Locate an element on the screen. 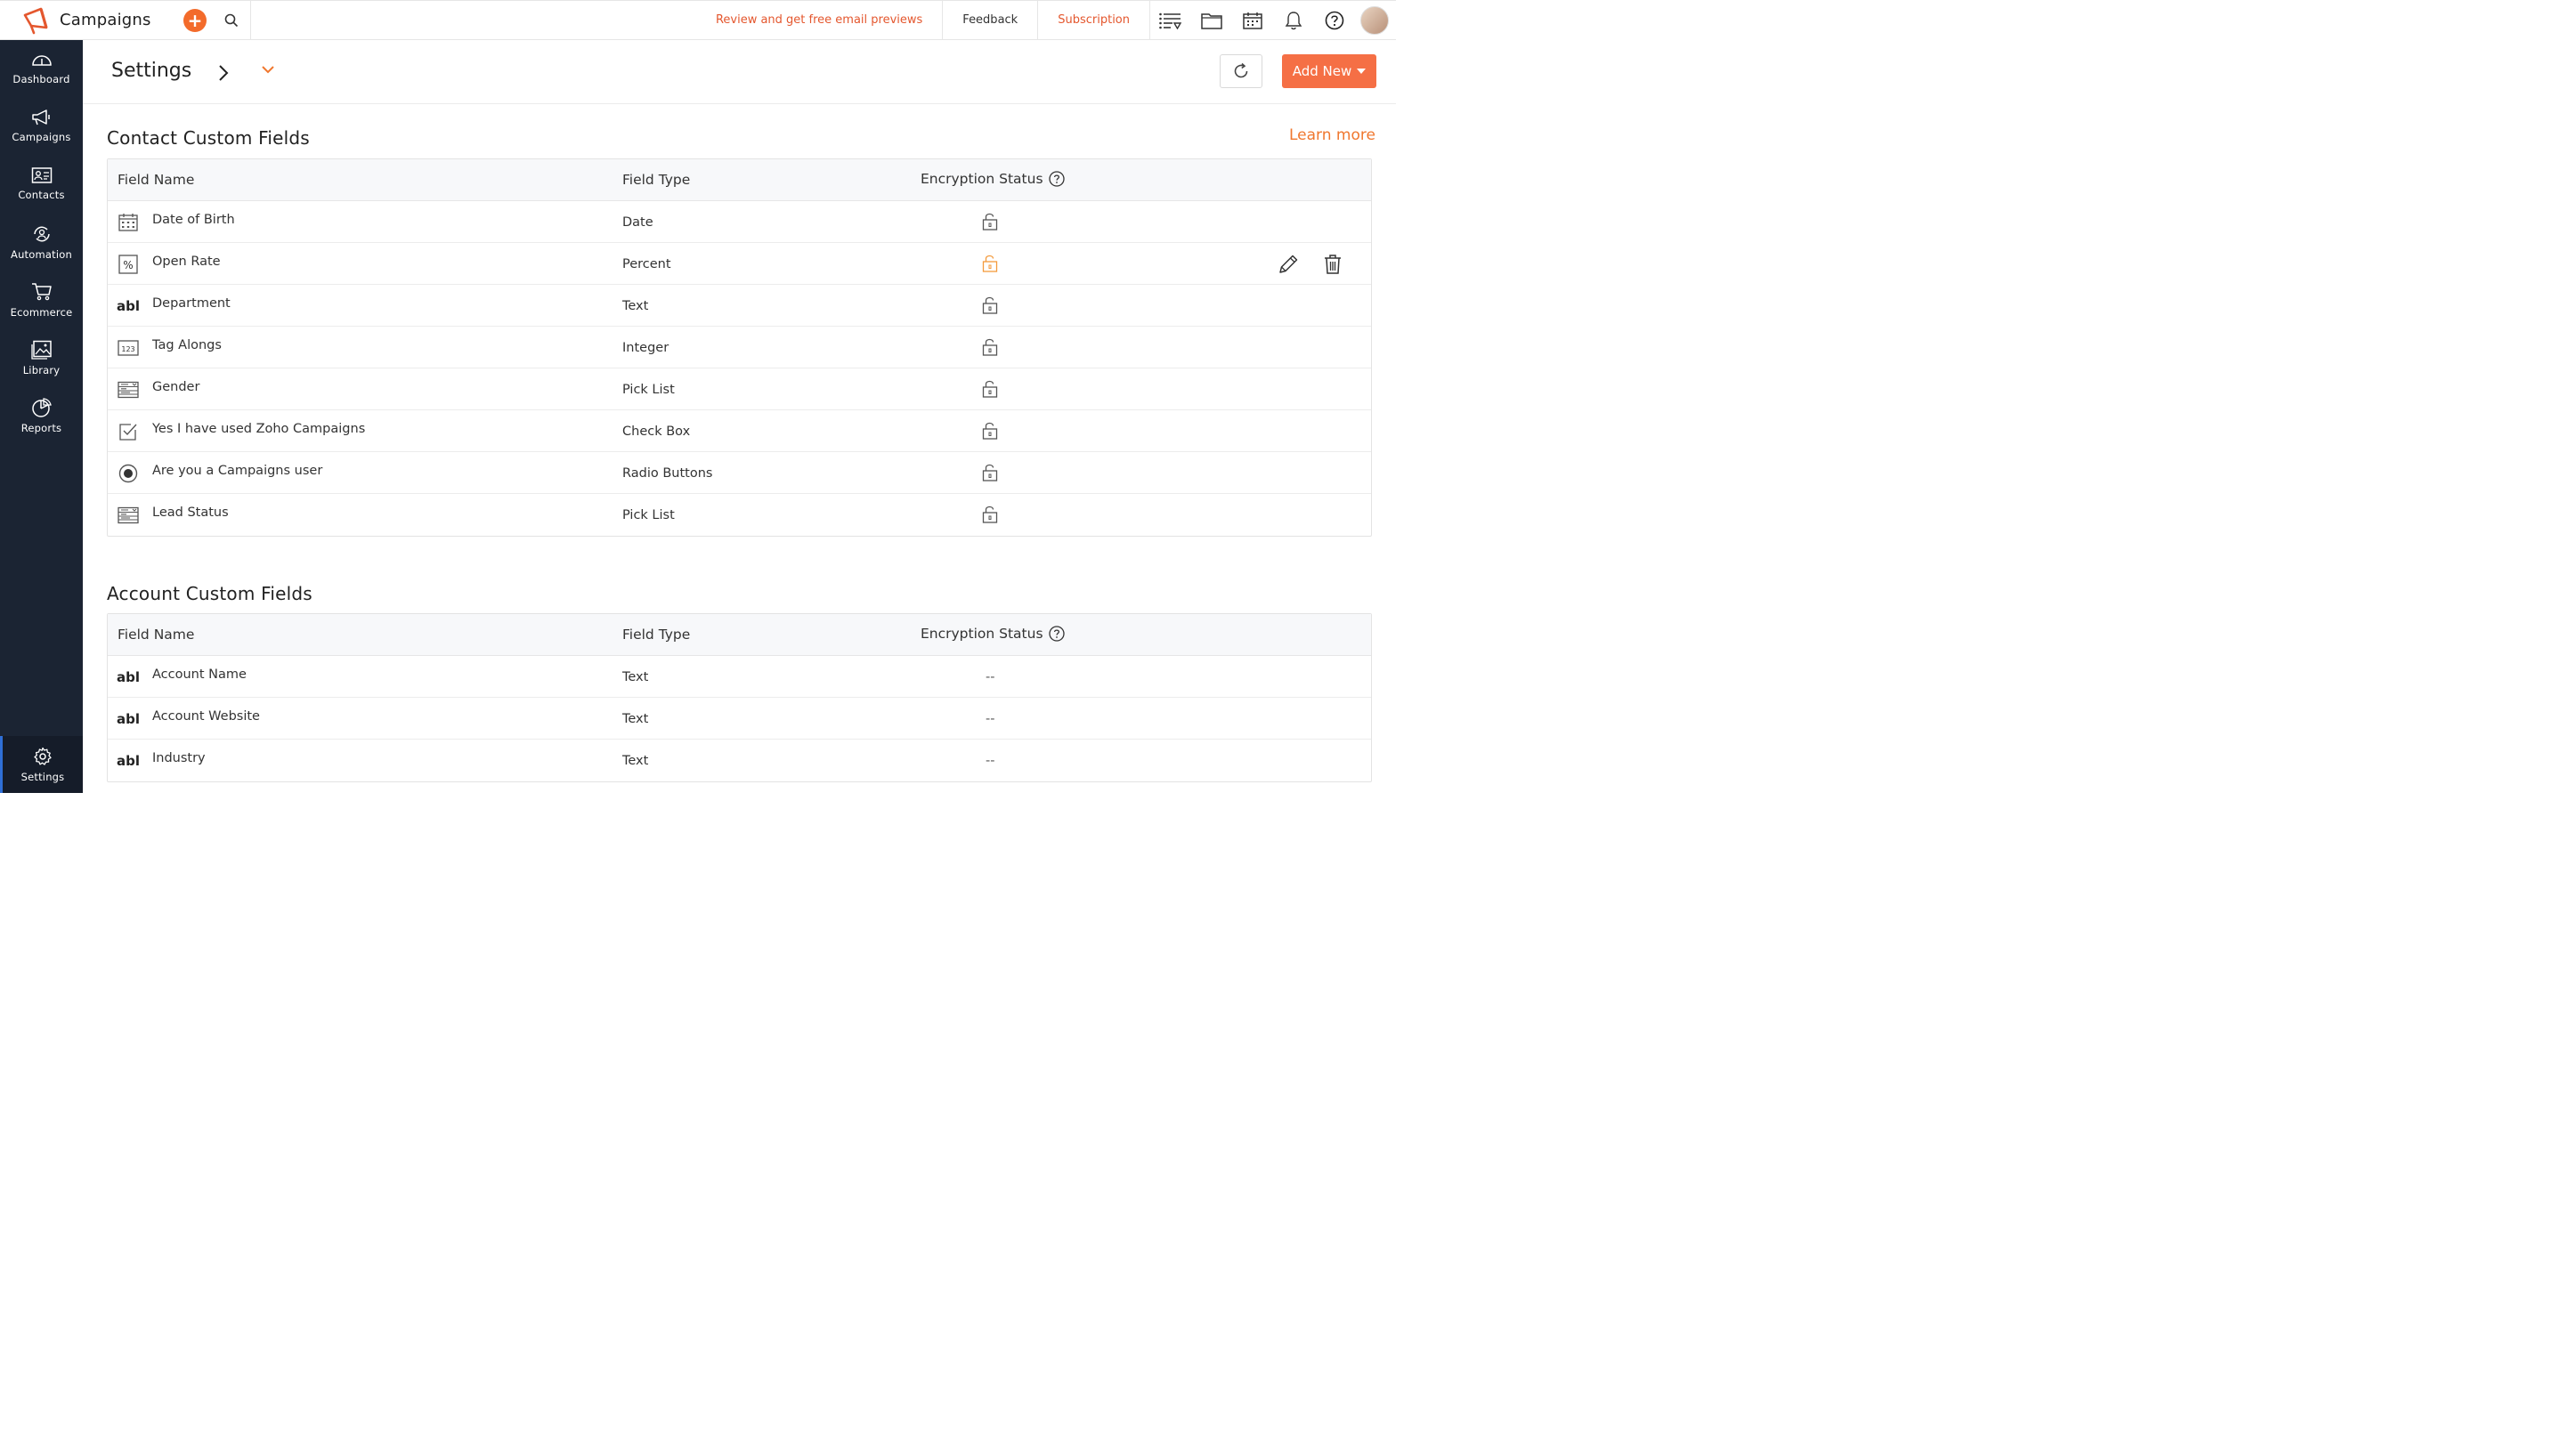 Image resolution: width=2564 pixels, height=1456 pixels. add-new-button: Add New is located at coordinates (1329, 71).